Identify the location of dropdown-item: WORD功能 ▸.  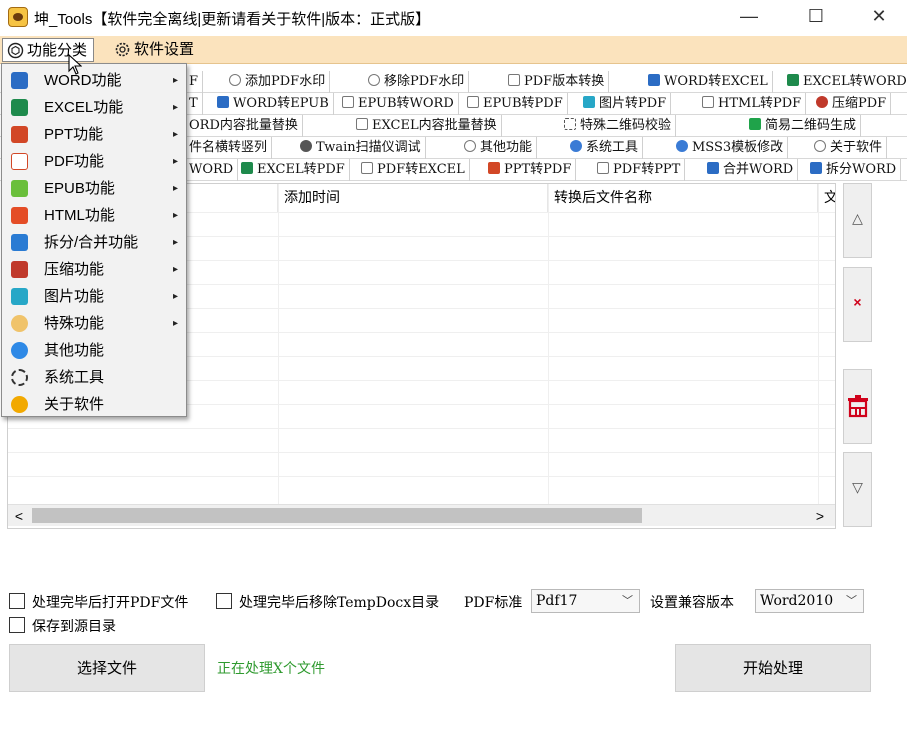
(94, 80).